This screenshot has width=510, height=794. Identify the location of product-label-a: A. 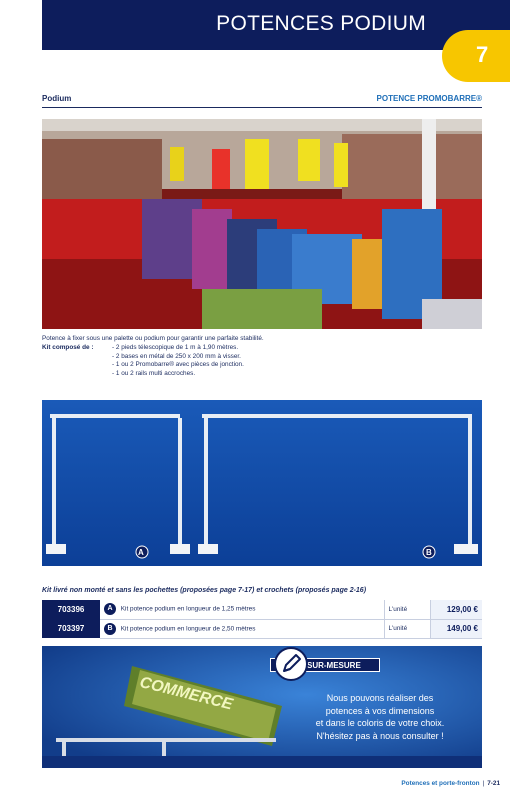
(141, 552).